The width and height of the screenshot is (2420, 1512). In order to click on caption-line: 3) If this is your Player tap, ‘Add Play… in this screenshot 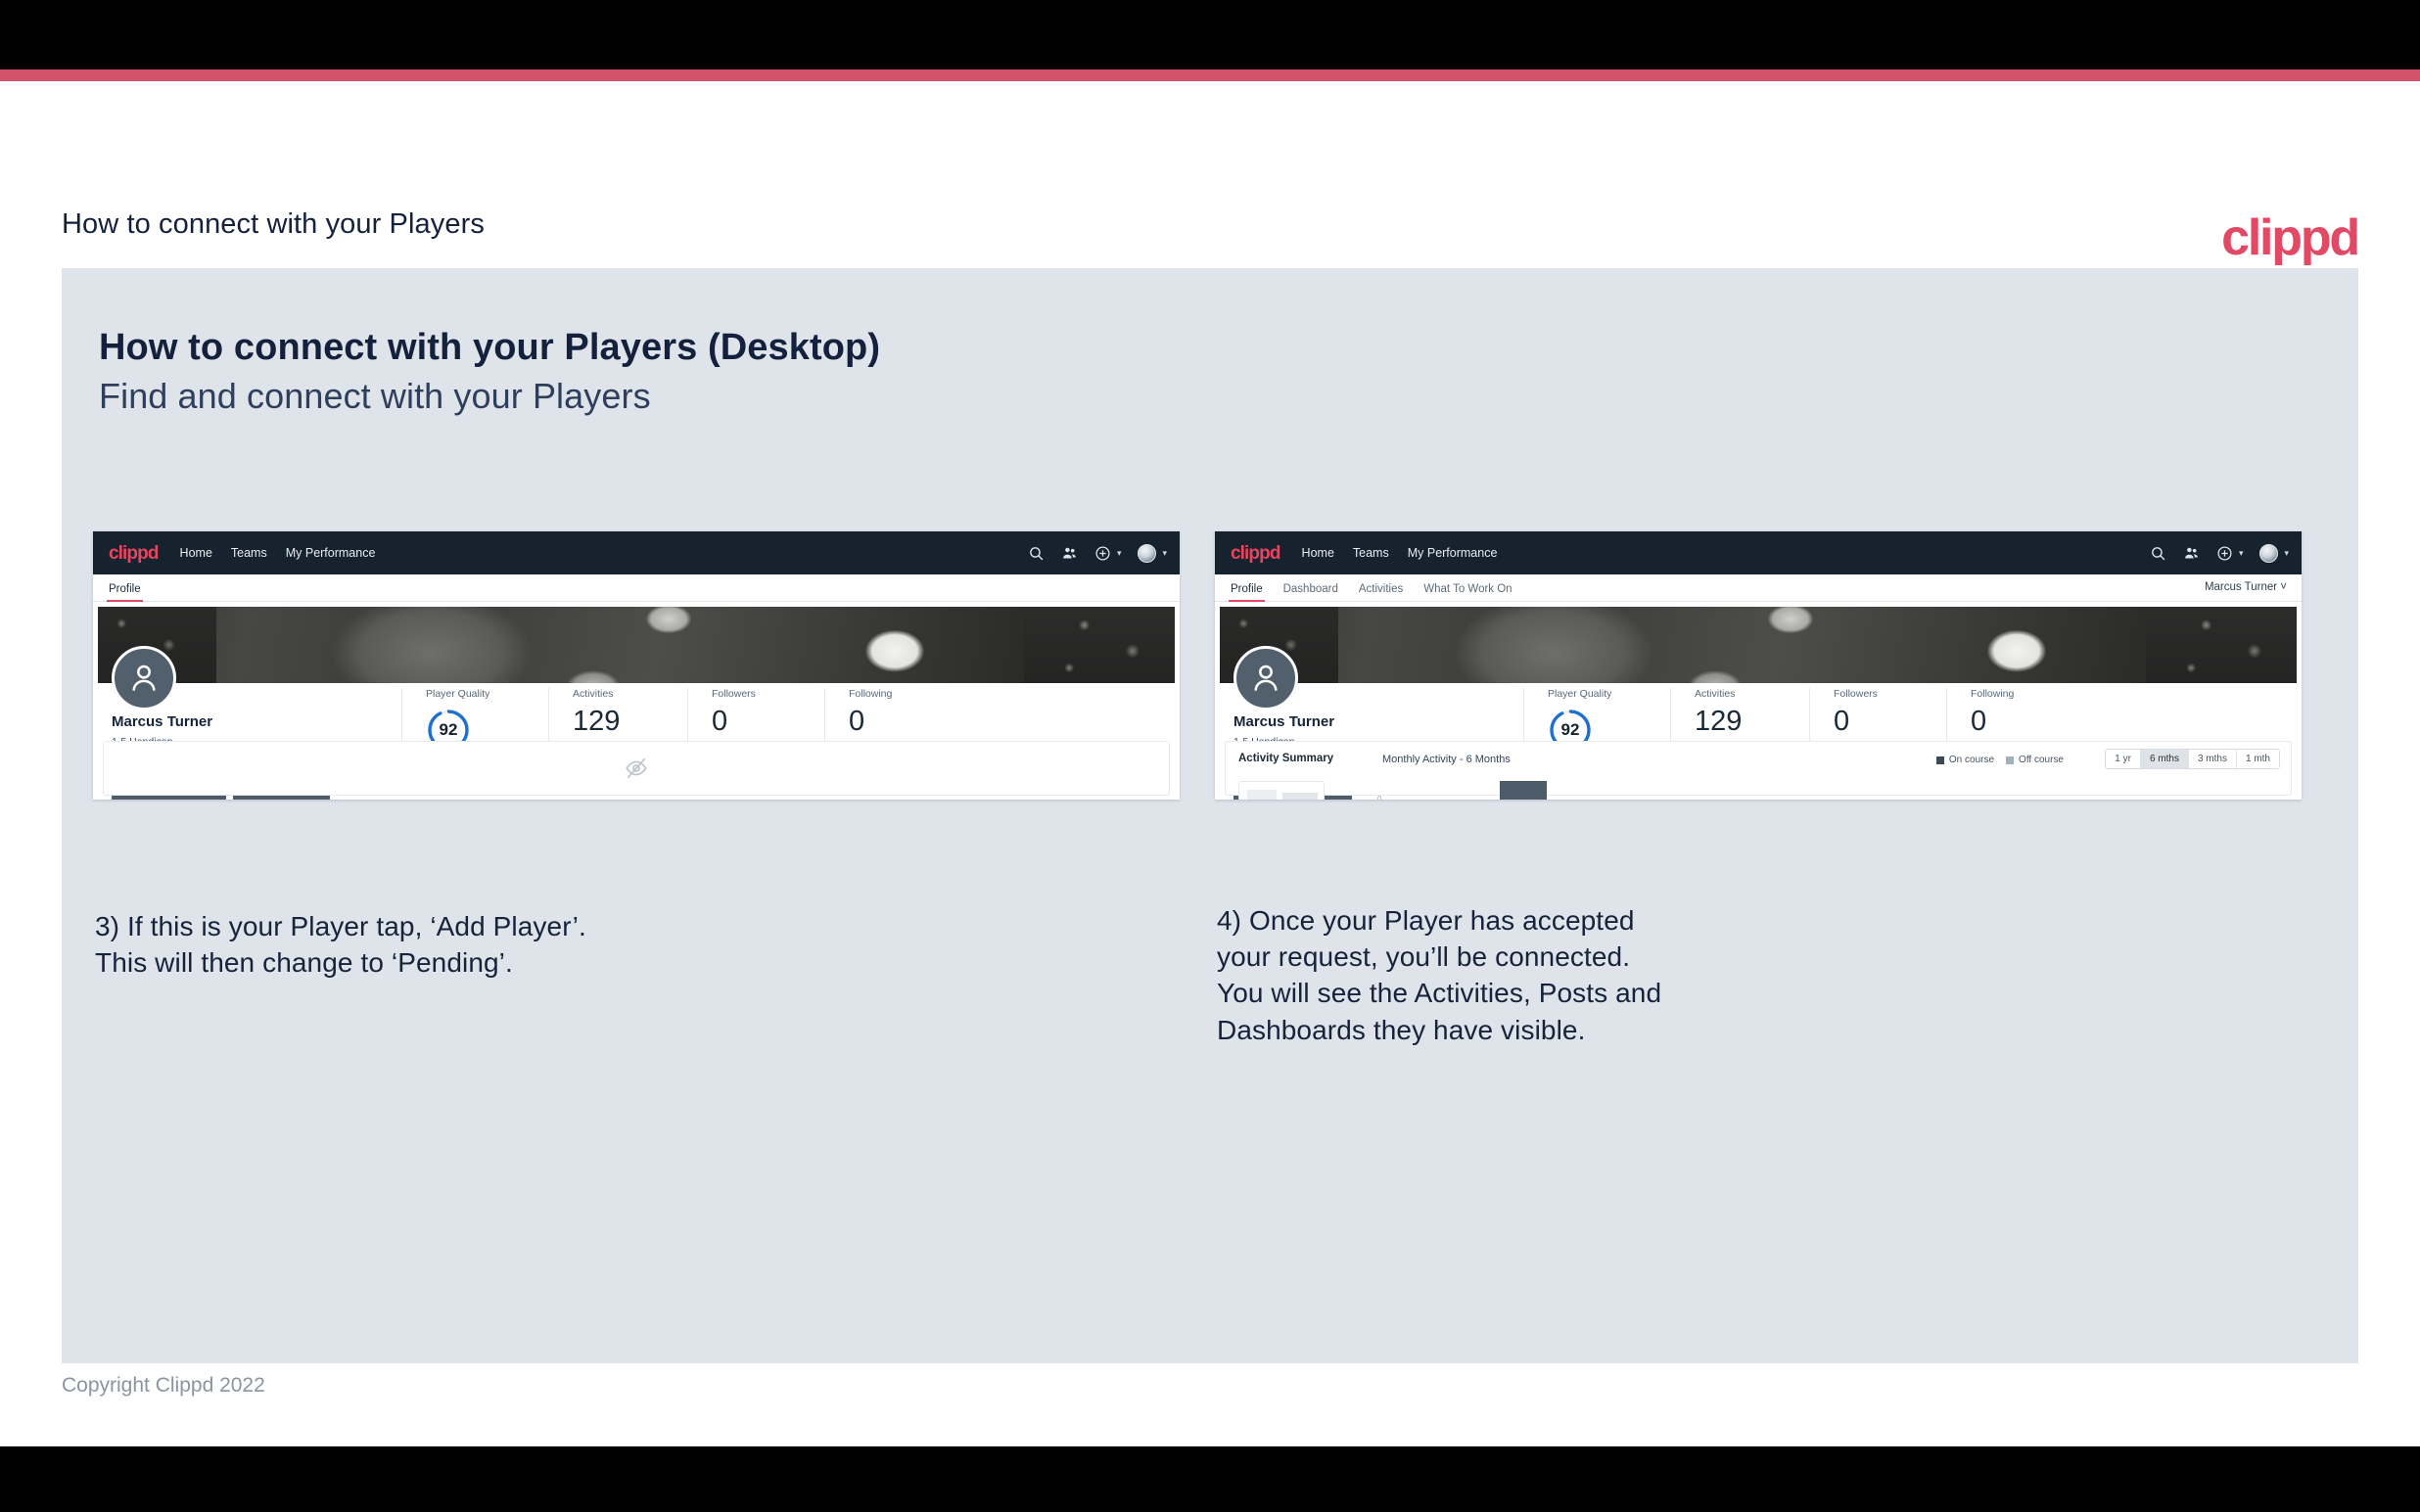, I will do `click(340, 926)`.